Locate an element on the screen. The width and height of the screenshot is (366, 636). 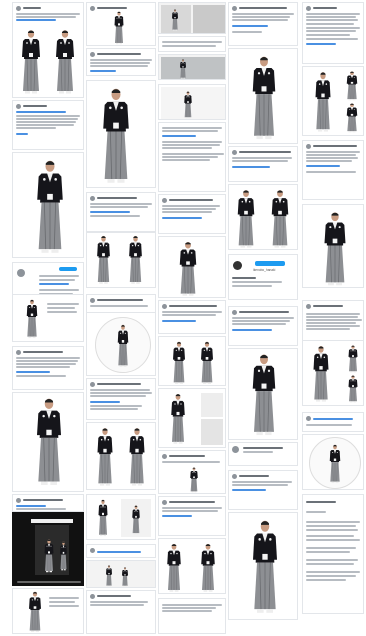
profile-card: ikenobo_hanaki is located at coordinates (263, 277).